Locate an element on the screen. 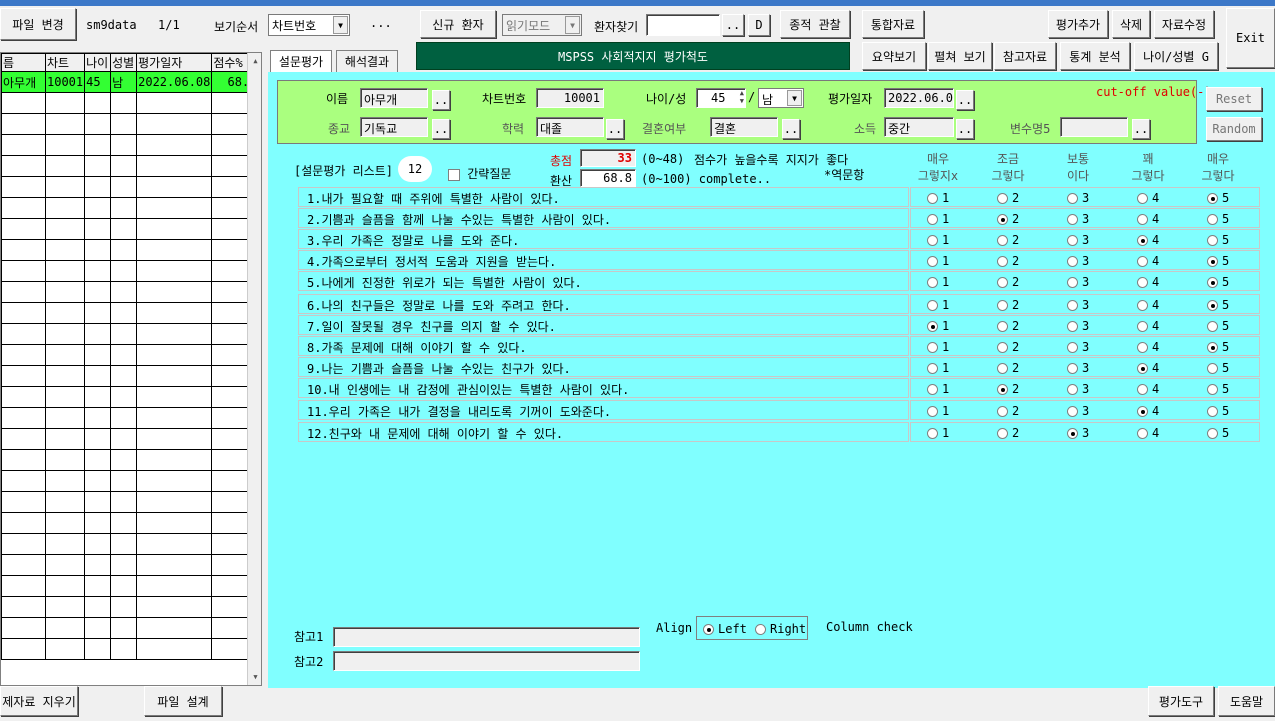 Image resolution: width=1275 pixels, height=721 pixels. age-sex-graph-button: 나이/성별 G is located at coordinates (1176, 56).